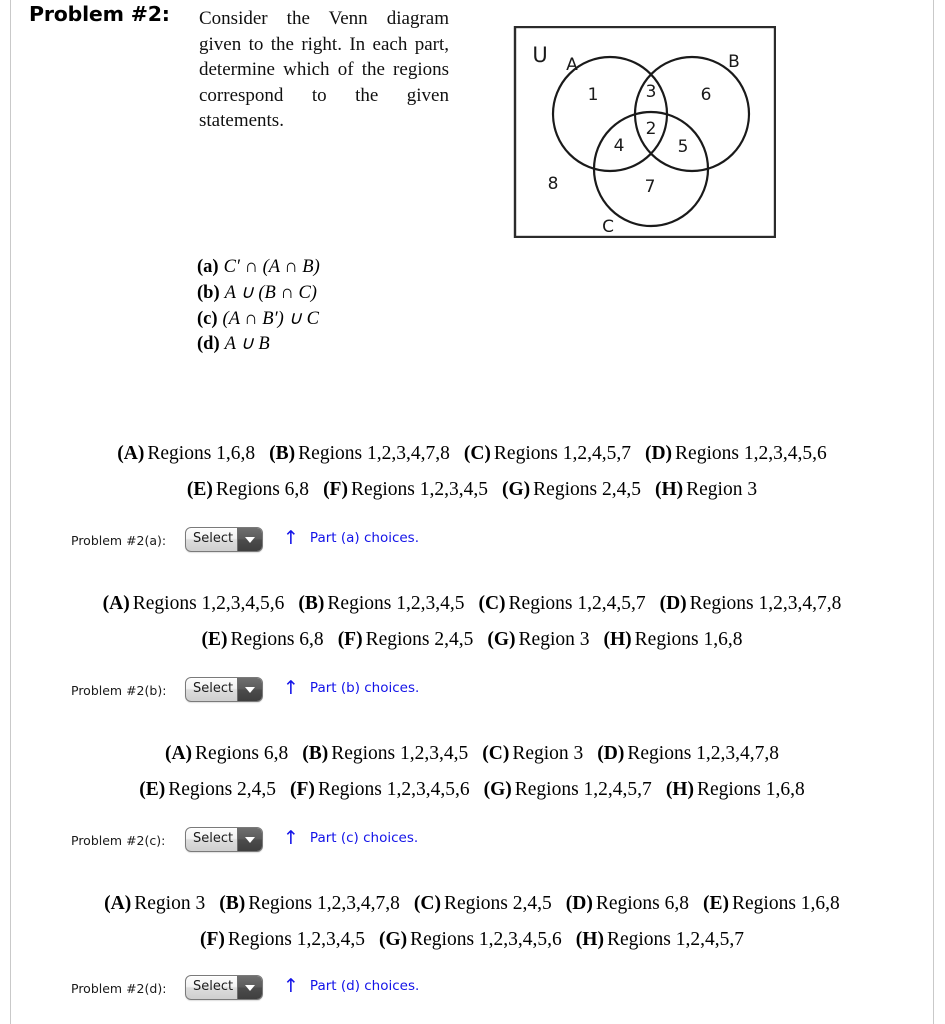  Describe the element at coordinates (532, 754) in the screenshot. I see `choice-option: (C) Region 3` at that location.